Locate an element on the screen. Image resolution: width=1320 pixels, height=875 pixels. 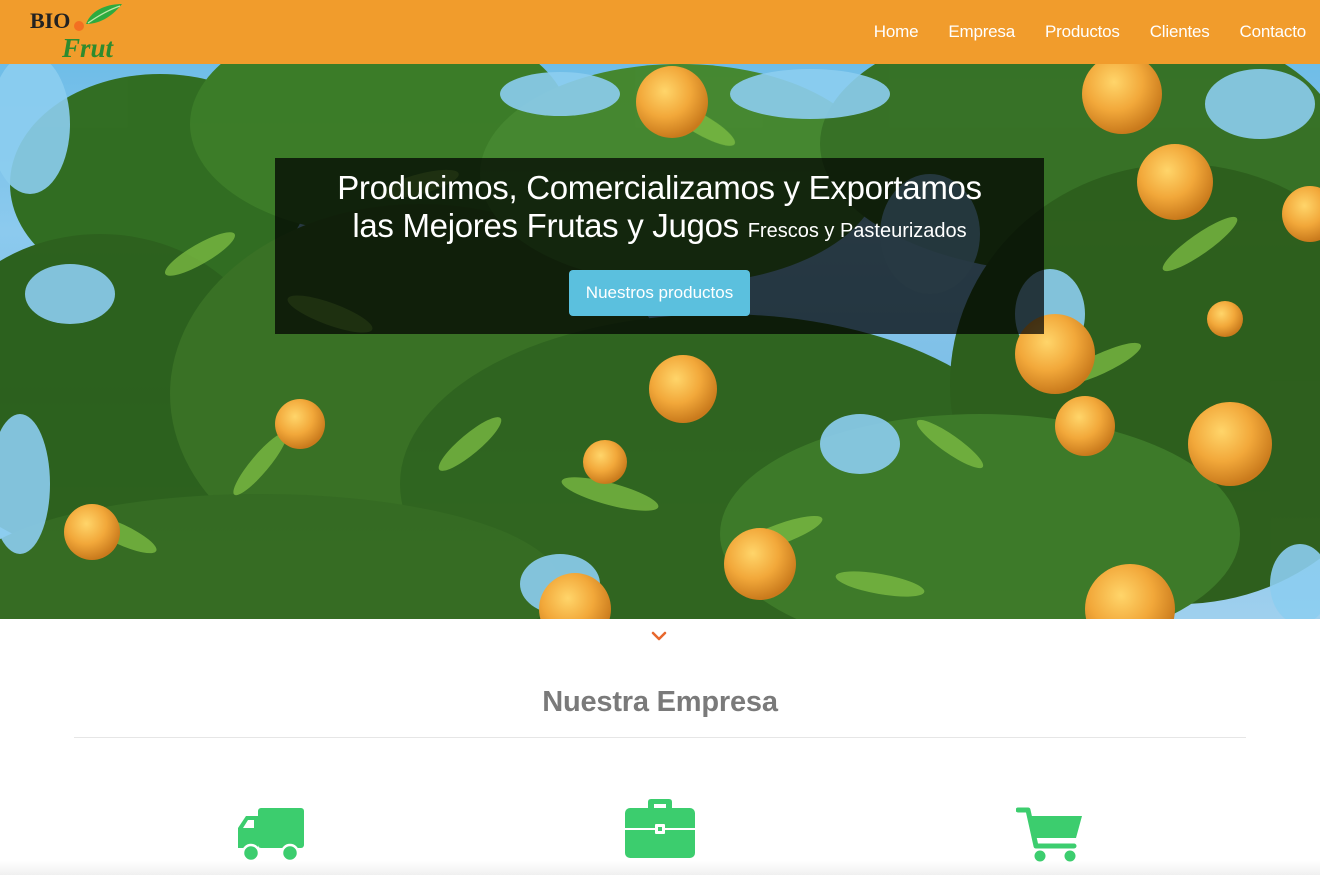
section-title-empresa: Nuestra Empresa is located at coordinates (660, 702).